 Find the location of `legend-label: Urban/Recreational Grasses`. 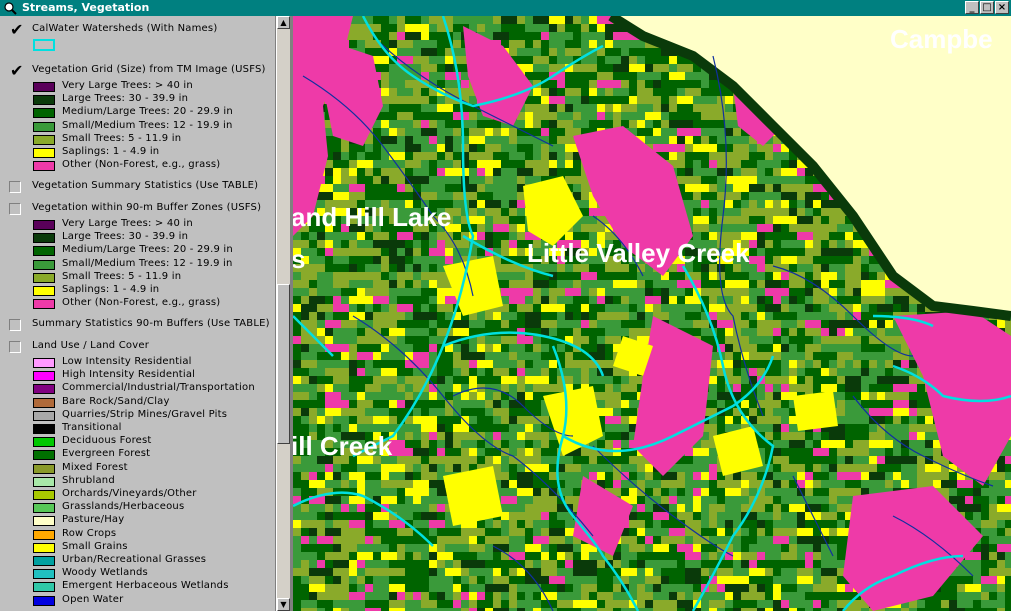

legend-label: Urban/Recreational Grasses is located at coordinates (134, 559).